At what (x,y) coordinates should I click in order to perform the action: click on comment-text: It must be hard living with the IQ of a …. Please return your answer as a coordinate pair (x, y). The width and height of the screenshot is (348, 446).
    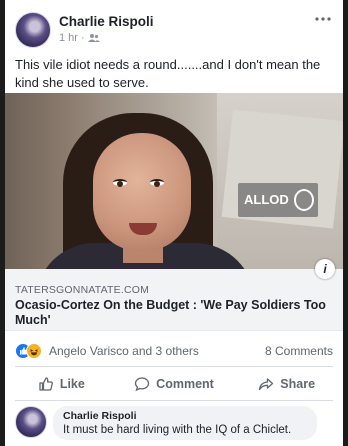
    Looking at the image, I should click on (177, 430).